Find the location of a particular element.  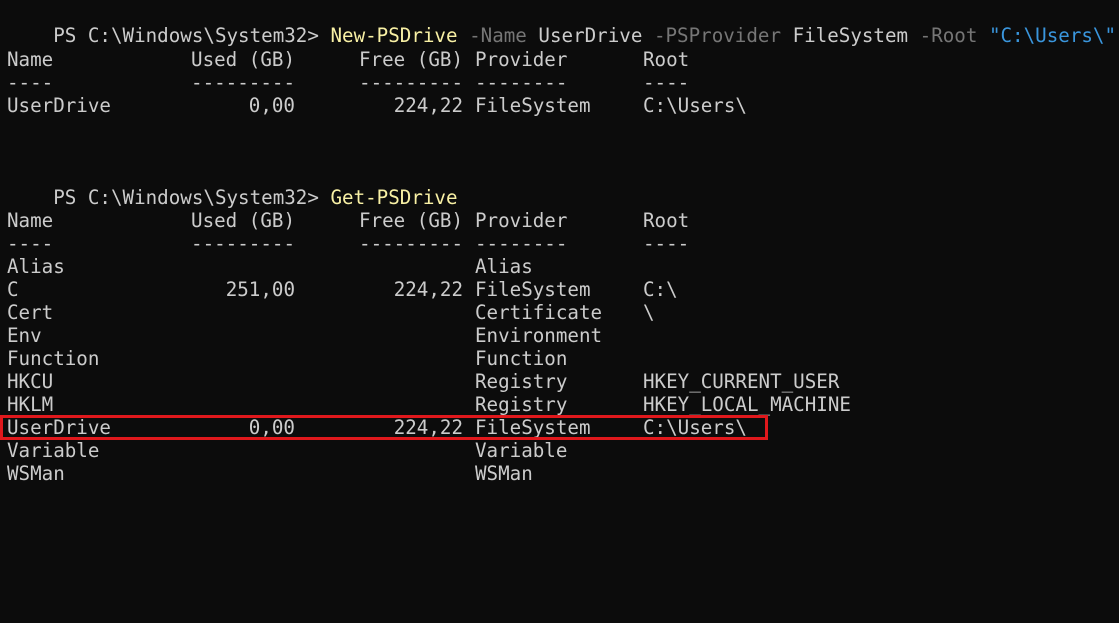

cell-name: Function is located at coordinates (53, 358).